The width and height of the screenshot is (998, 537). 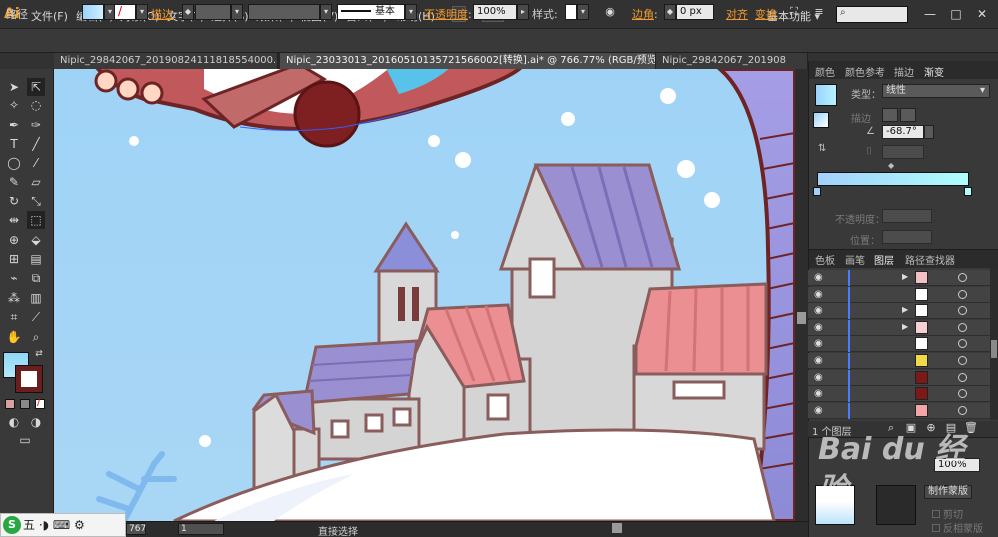 I want to click on tab-color: 颜色, so click(x=825, y=71).